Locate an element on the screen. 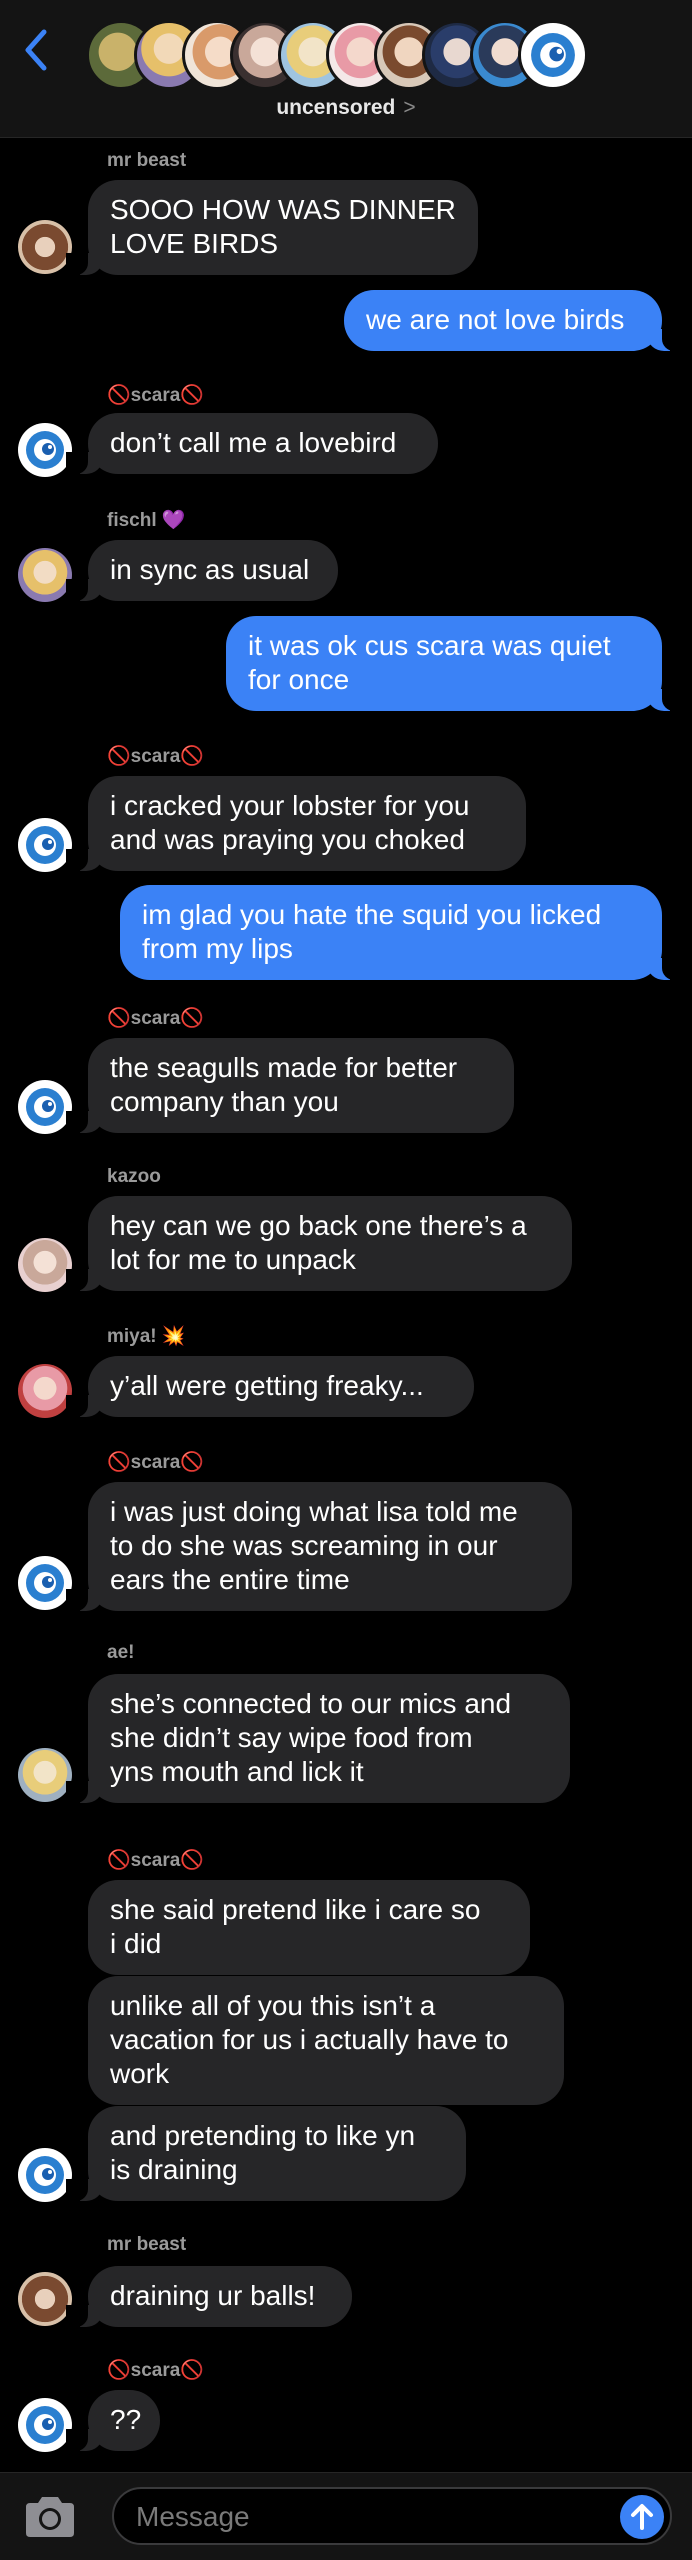  incoming-message: don’t call me a lovebird is located at coordinates (252, 443).